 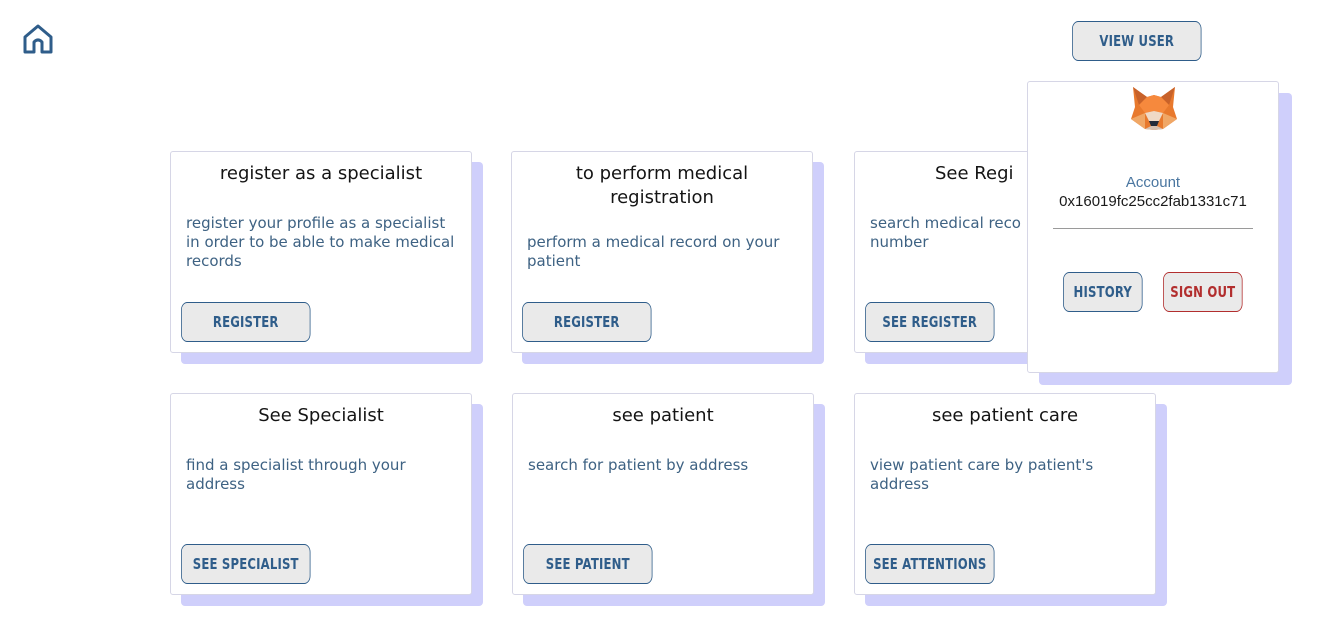 I want to click on card-title: see patient care, so click(x=1005, y=415).